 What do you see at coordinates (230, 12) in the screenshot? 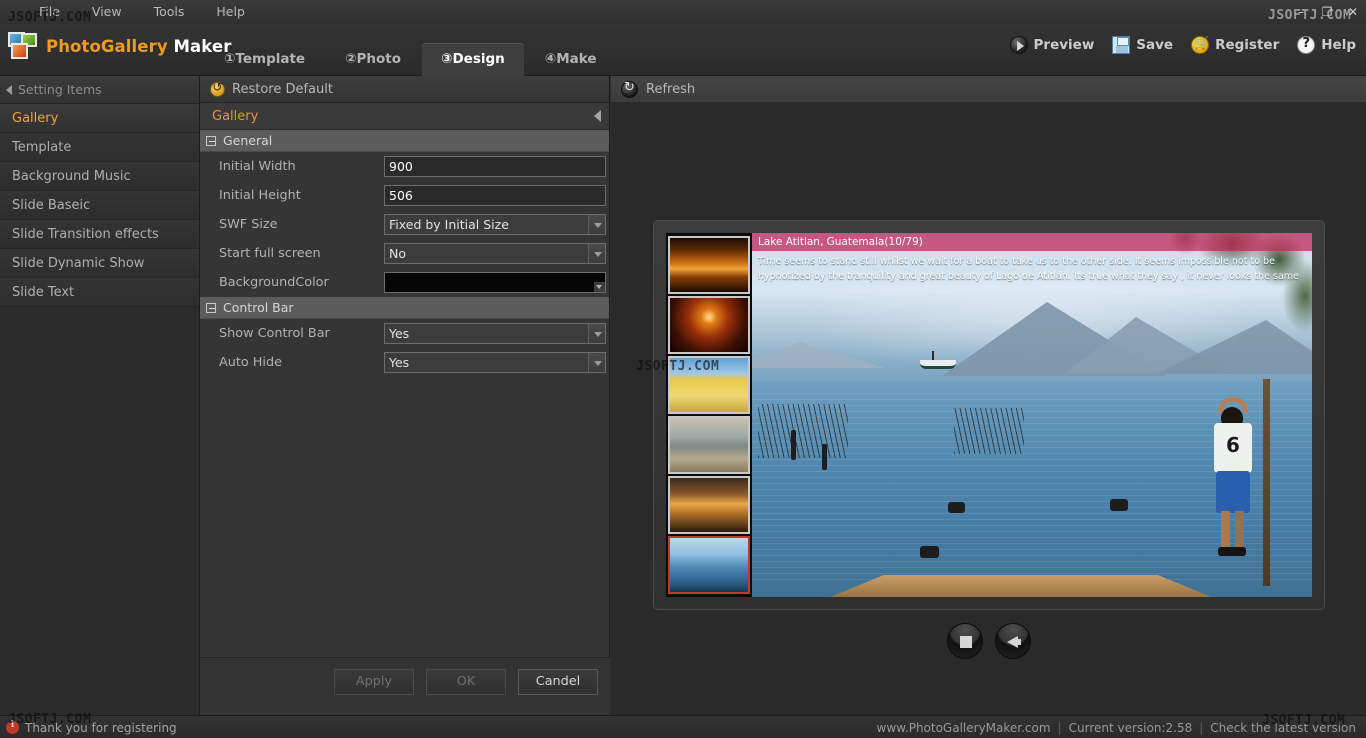
I see `menu-item-help: Help` at bounding box center [230, 12].